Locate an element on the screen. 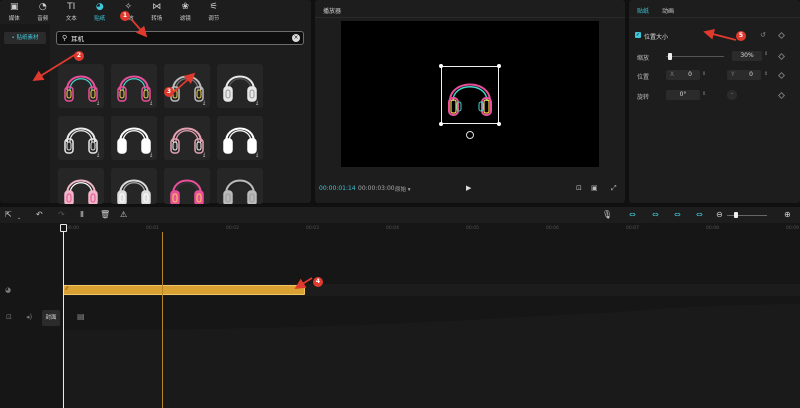  link-main-track-icon: ⇔ is located at coordinates (632, 215).